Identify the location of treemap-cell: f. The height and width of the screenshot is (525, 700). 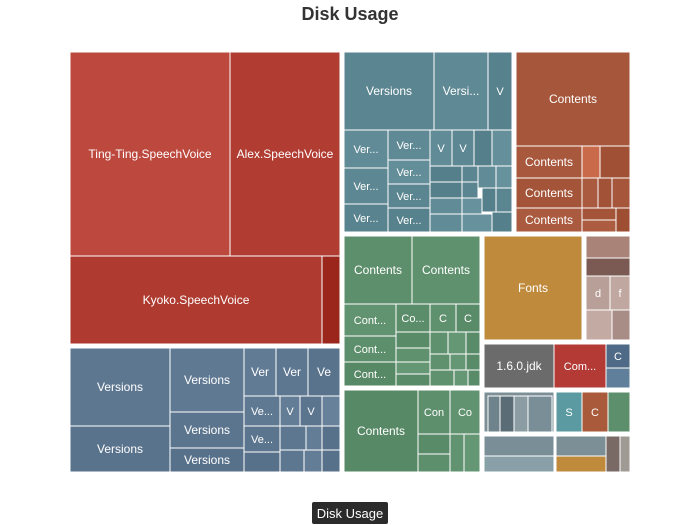
(620, 293).